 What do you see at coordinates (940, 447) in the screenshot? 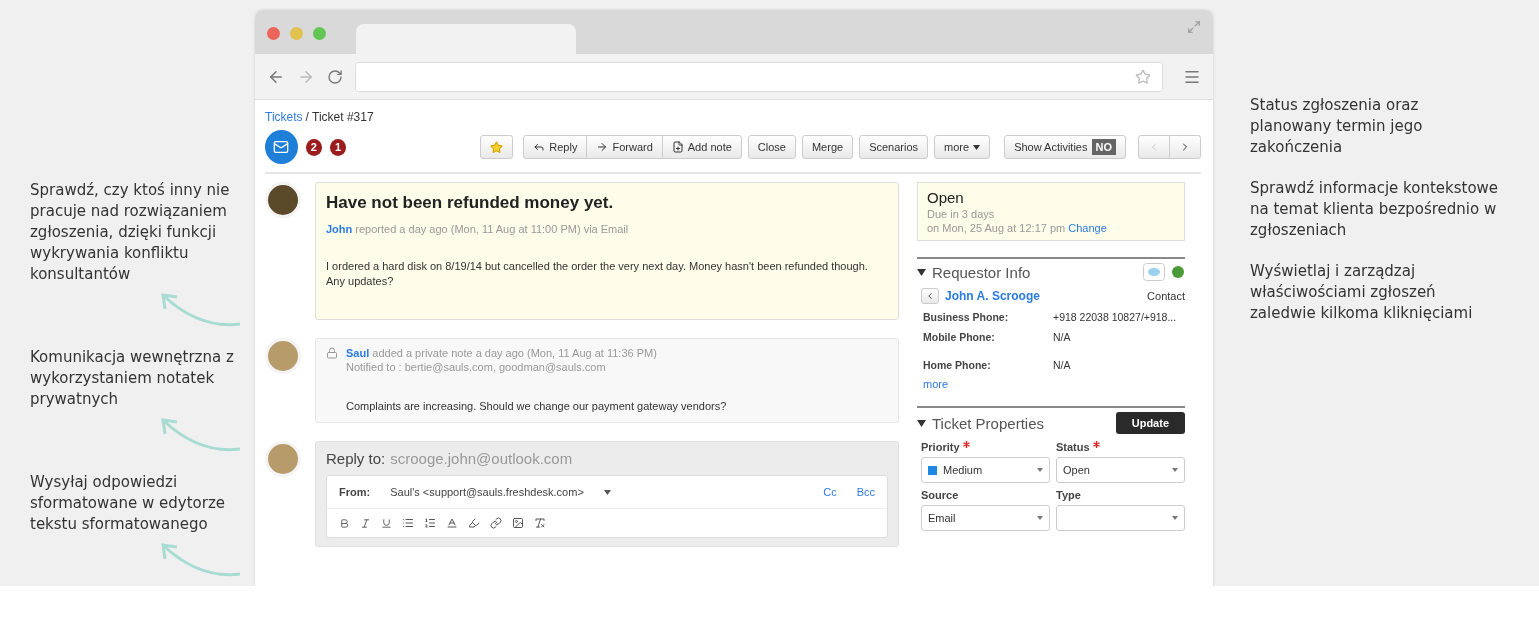
I see `field-label: Priority` at bounding box center [940, 447].